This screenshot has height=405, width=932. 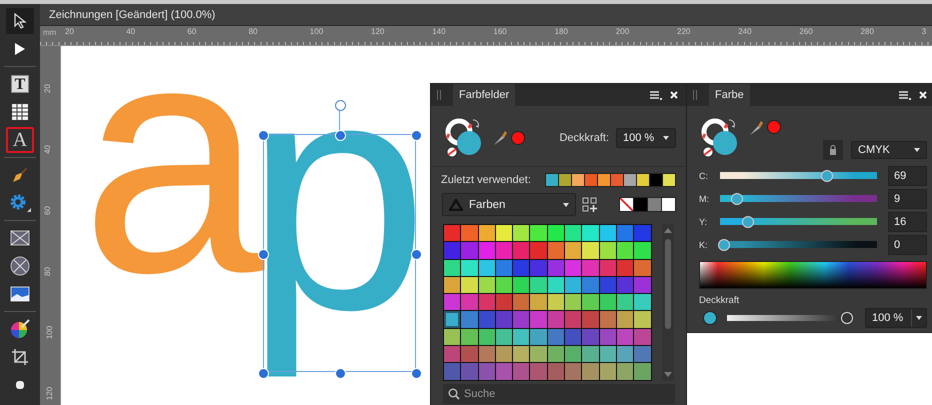 What do you see at coordinates (20, 140) in the screenshot?
I see `tool-button: A` at bounding box center [20, 140].